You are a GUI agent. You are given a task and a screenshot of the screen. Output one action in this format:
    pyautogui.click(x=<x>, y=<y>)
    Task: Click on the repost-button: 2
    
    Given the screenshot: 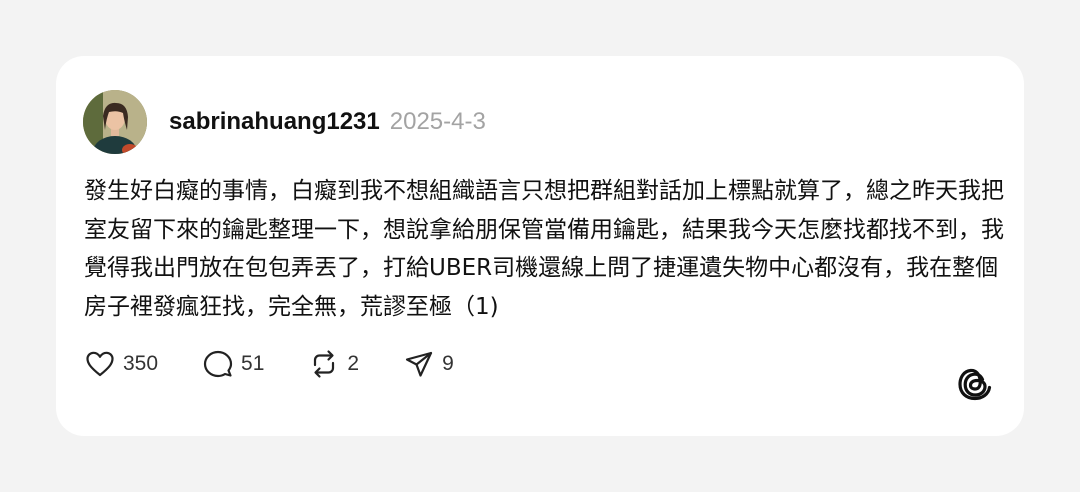 What is the action you would take?
    pyautogui.click(x=333, y=364)
    